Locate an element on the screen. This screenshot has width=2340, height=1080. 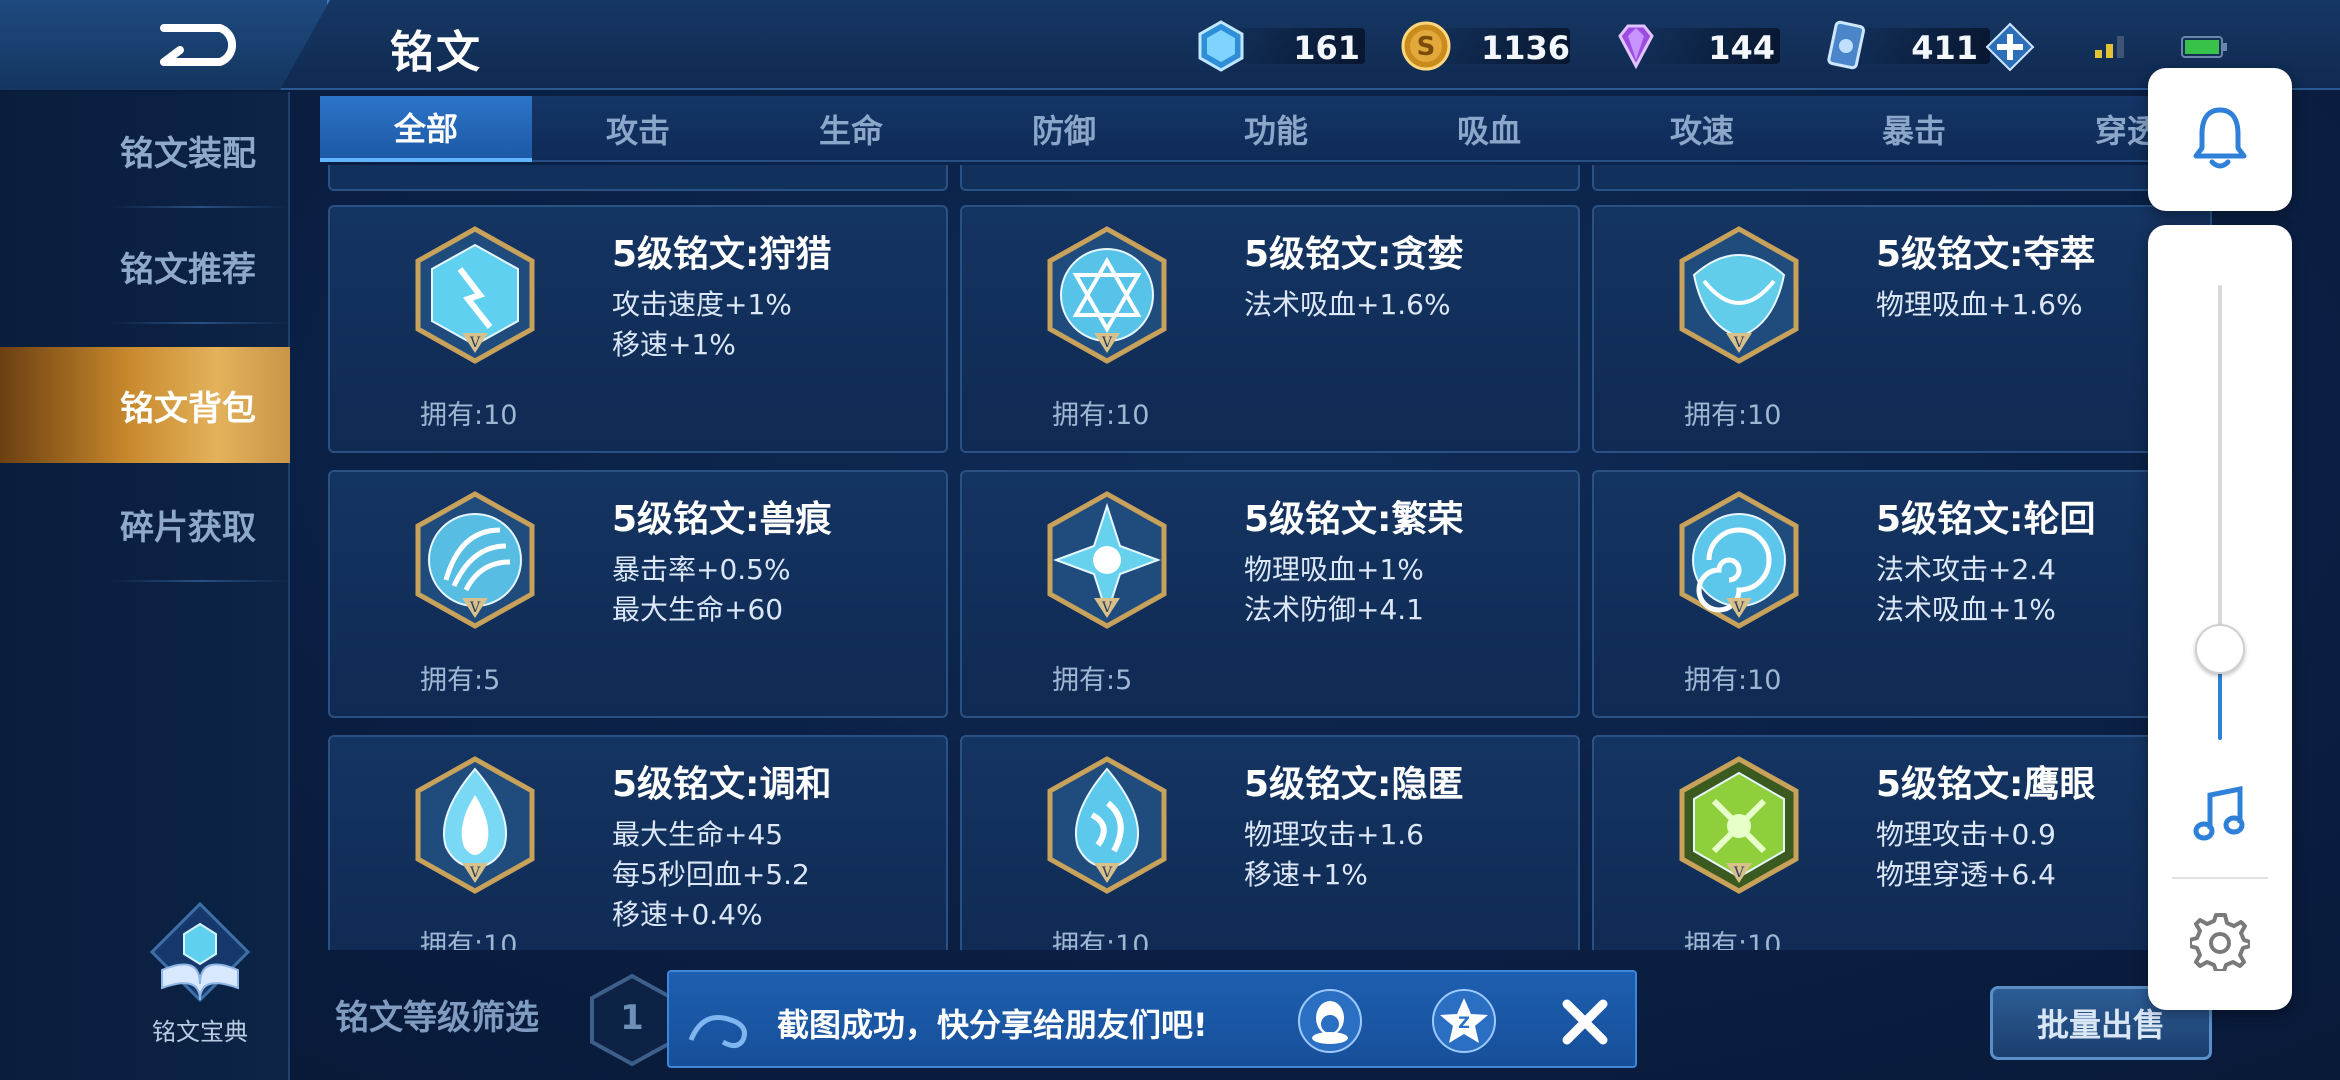
inscription-stat: 物理吸血+1.6% is located at coordinates (1979, 304).